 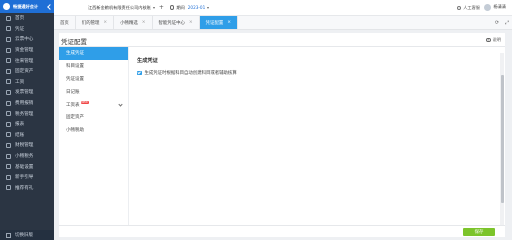 I want to click on sidebar-item-label: 税务管理, so click(x=24, y=114).